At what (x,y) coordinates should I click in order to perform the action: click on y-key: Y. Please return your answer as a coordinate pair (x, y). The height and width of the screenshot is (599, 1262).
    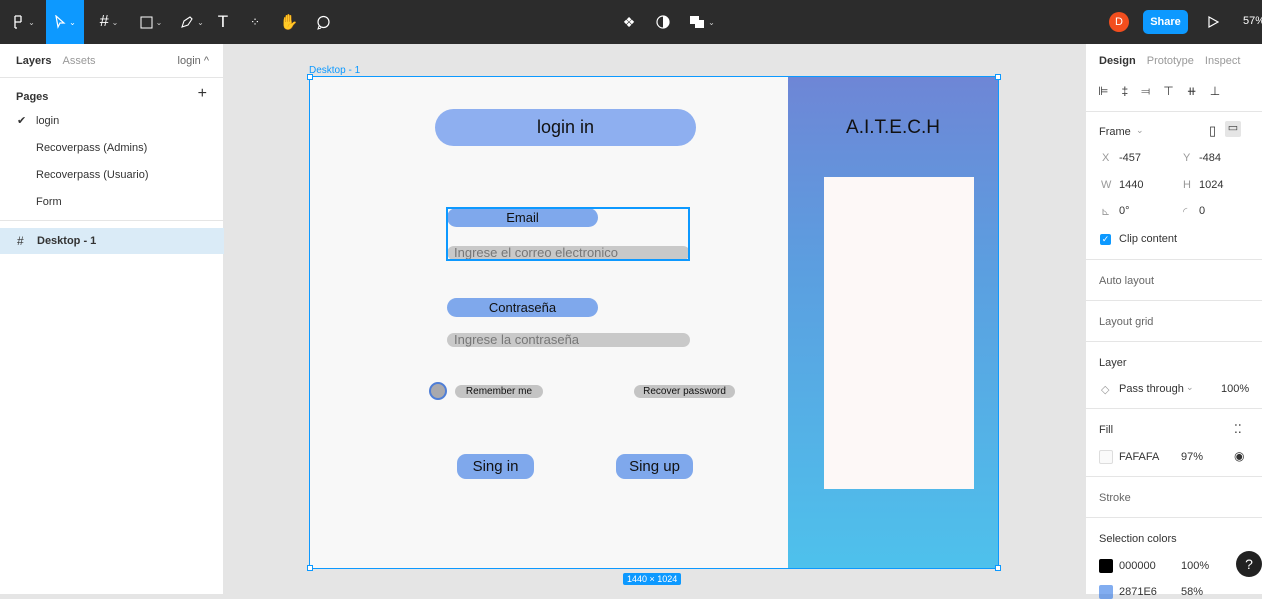
    Looking at the image, I should click on (1187, 158).